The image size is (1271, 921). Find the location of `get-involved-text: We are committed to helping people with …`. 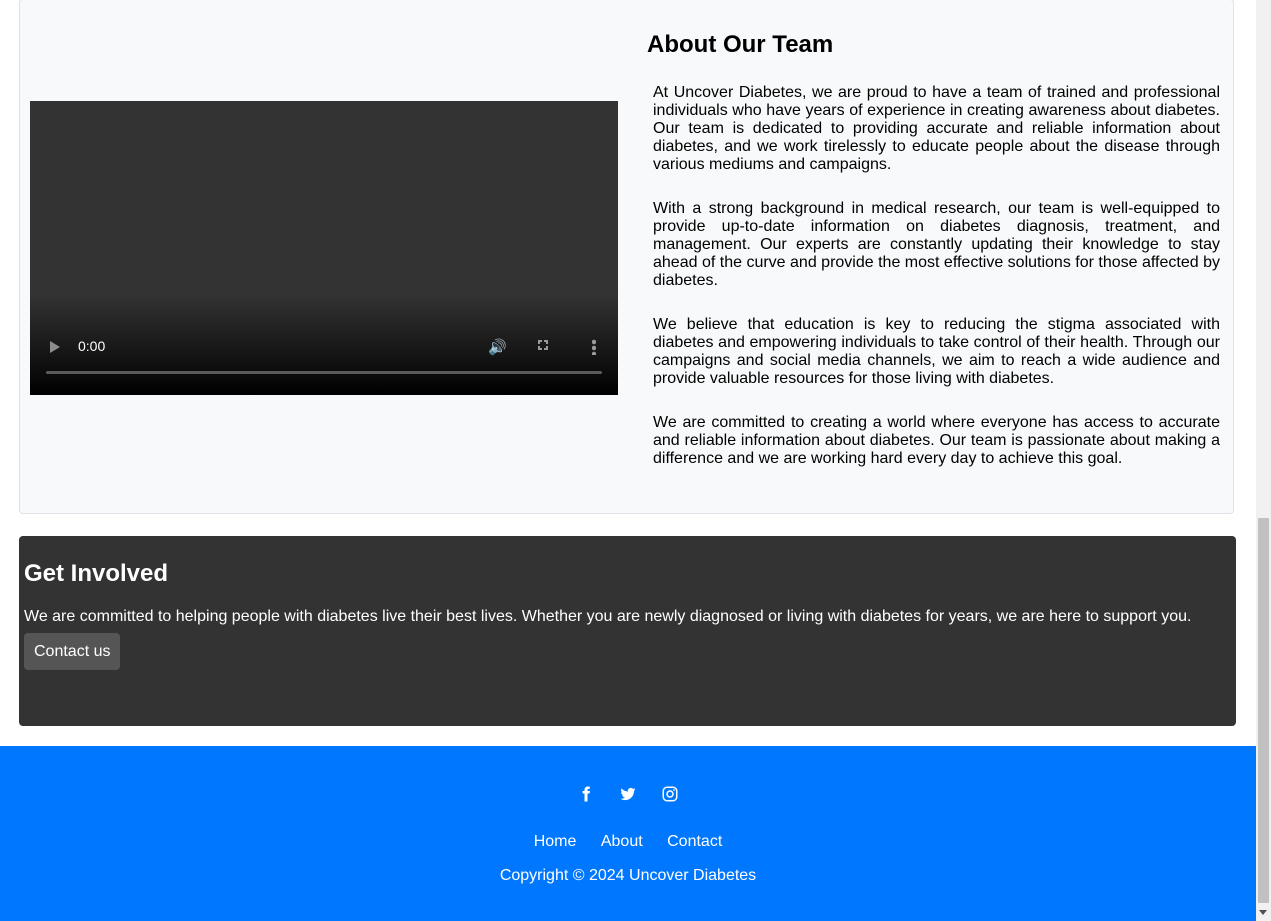

get-involved-text: We are committed to helping people with … is located at coordinates (608, 616).